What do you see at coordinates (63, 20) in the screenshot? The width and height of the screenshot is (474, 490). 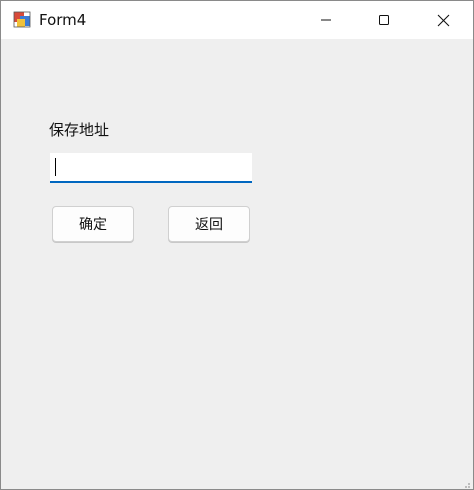 I see `window-title: Form4` at bounding box center [63, 20].